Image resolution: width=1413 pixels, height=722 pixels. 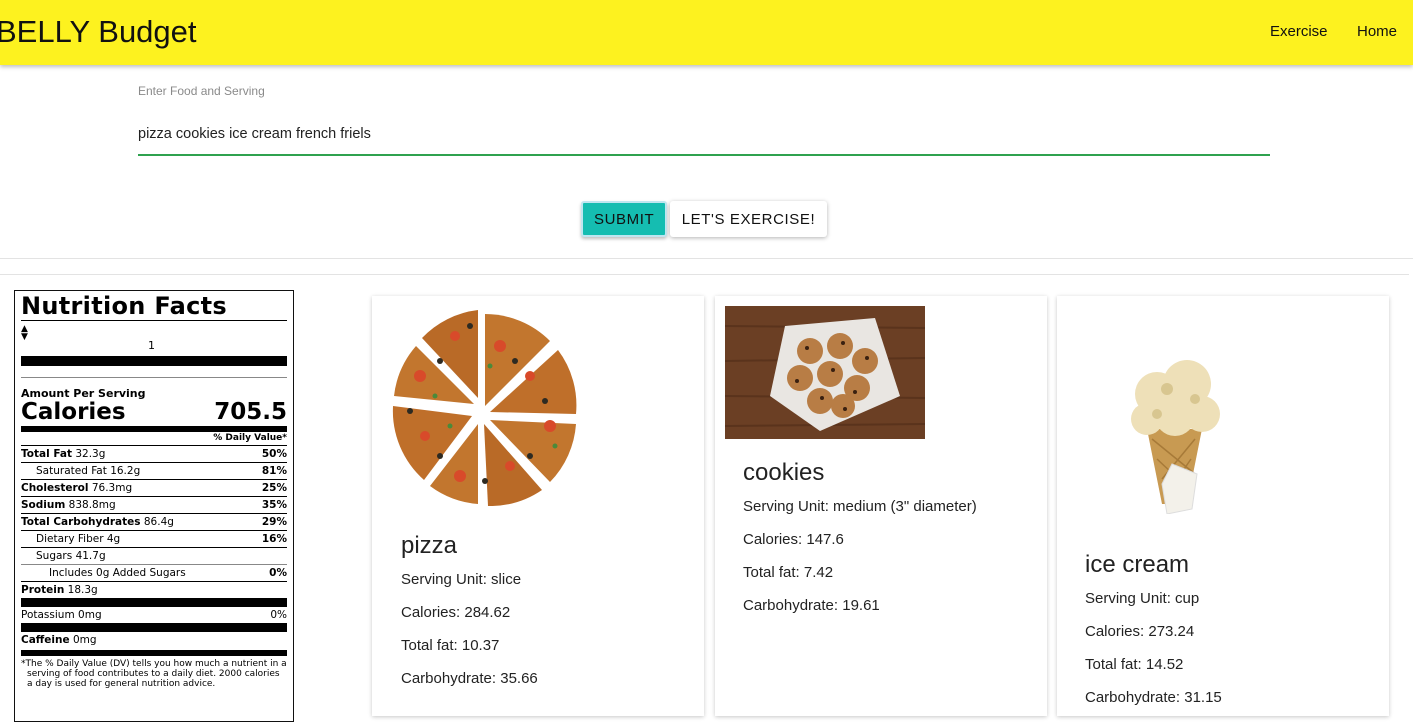 I want to click on calories: Calories: 147.6, so click(x=793, y=539).